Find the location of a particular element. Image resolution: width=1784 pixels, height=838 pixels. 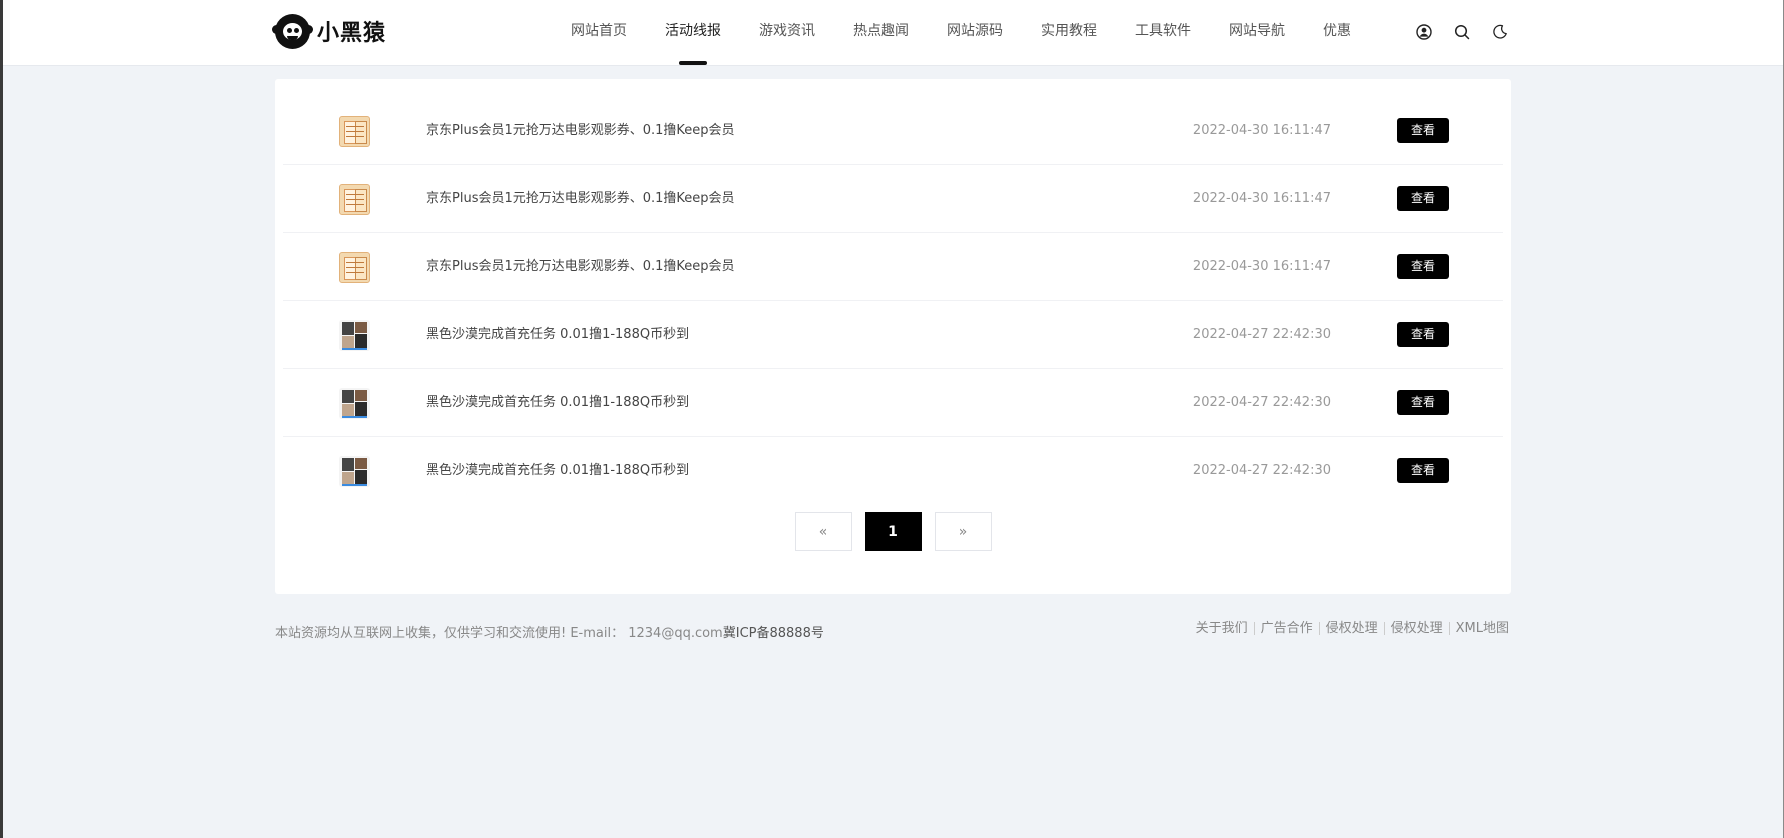

site-logo: 小黑猿 is located at coordinates (329, 31).